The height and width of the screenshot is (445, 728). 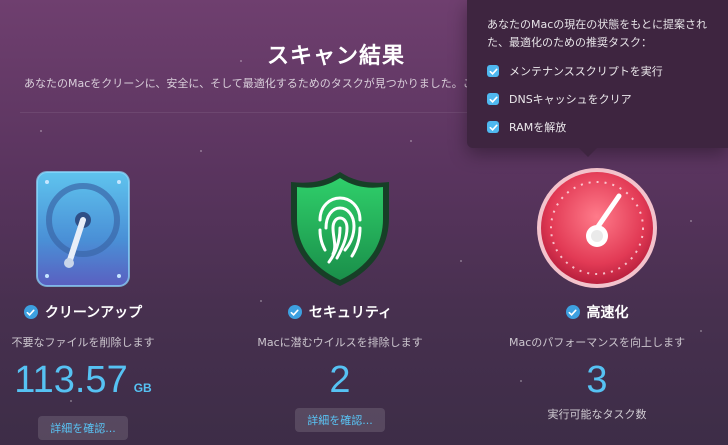 What do you see at coordinates (340, 342) in the screenshot?
I see `security-description: Macに潜むウイルスを排除します` at bounding box center [340, 342].